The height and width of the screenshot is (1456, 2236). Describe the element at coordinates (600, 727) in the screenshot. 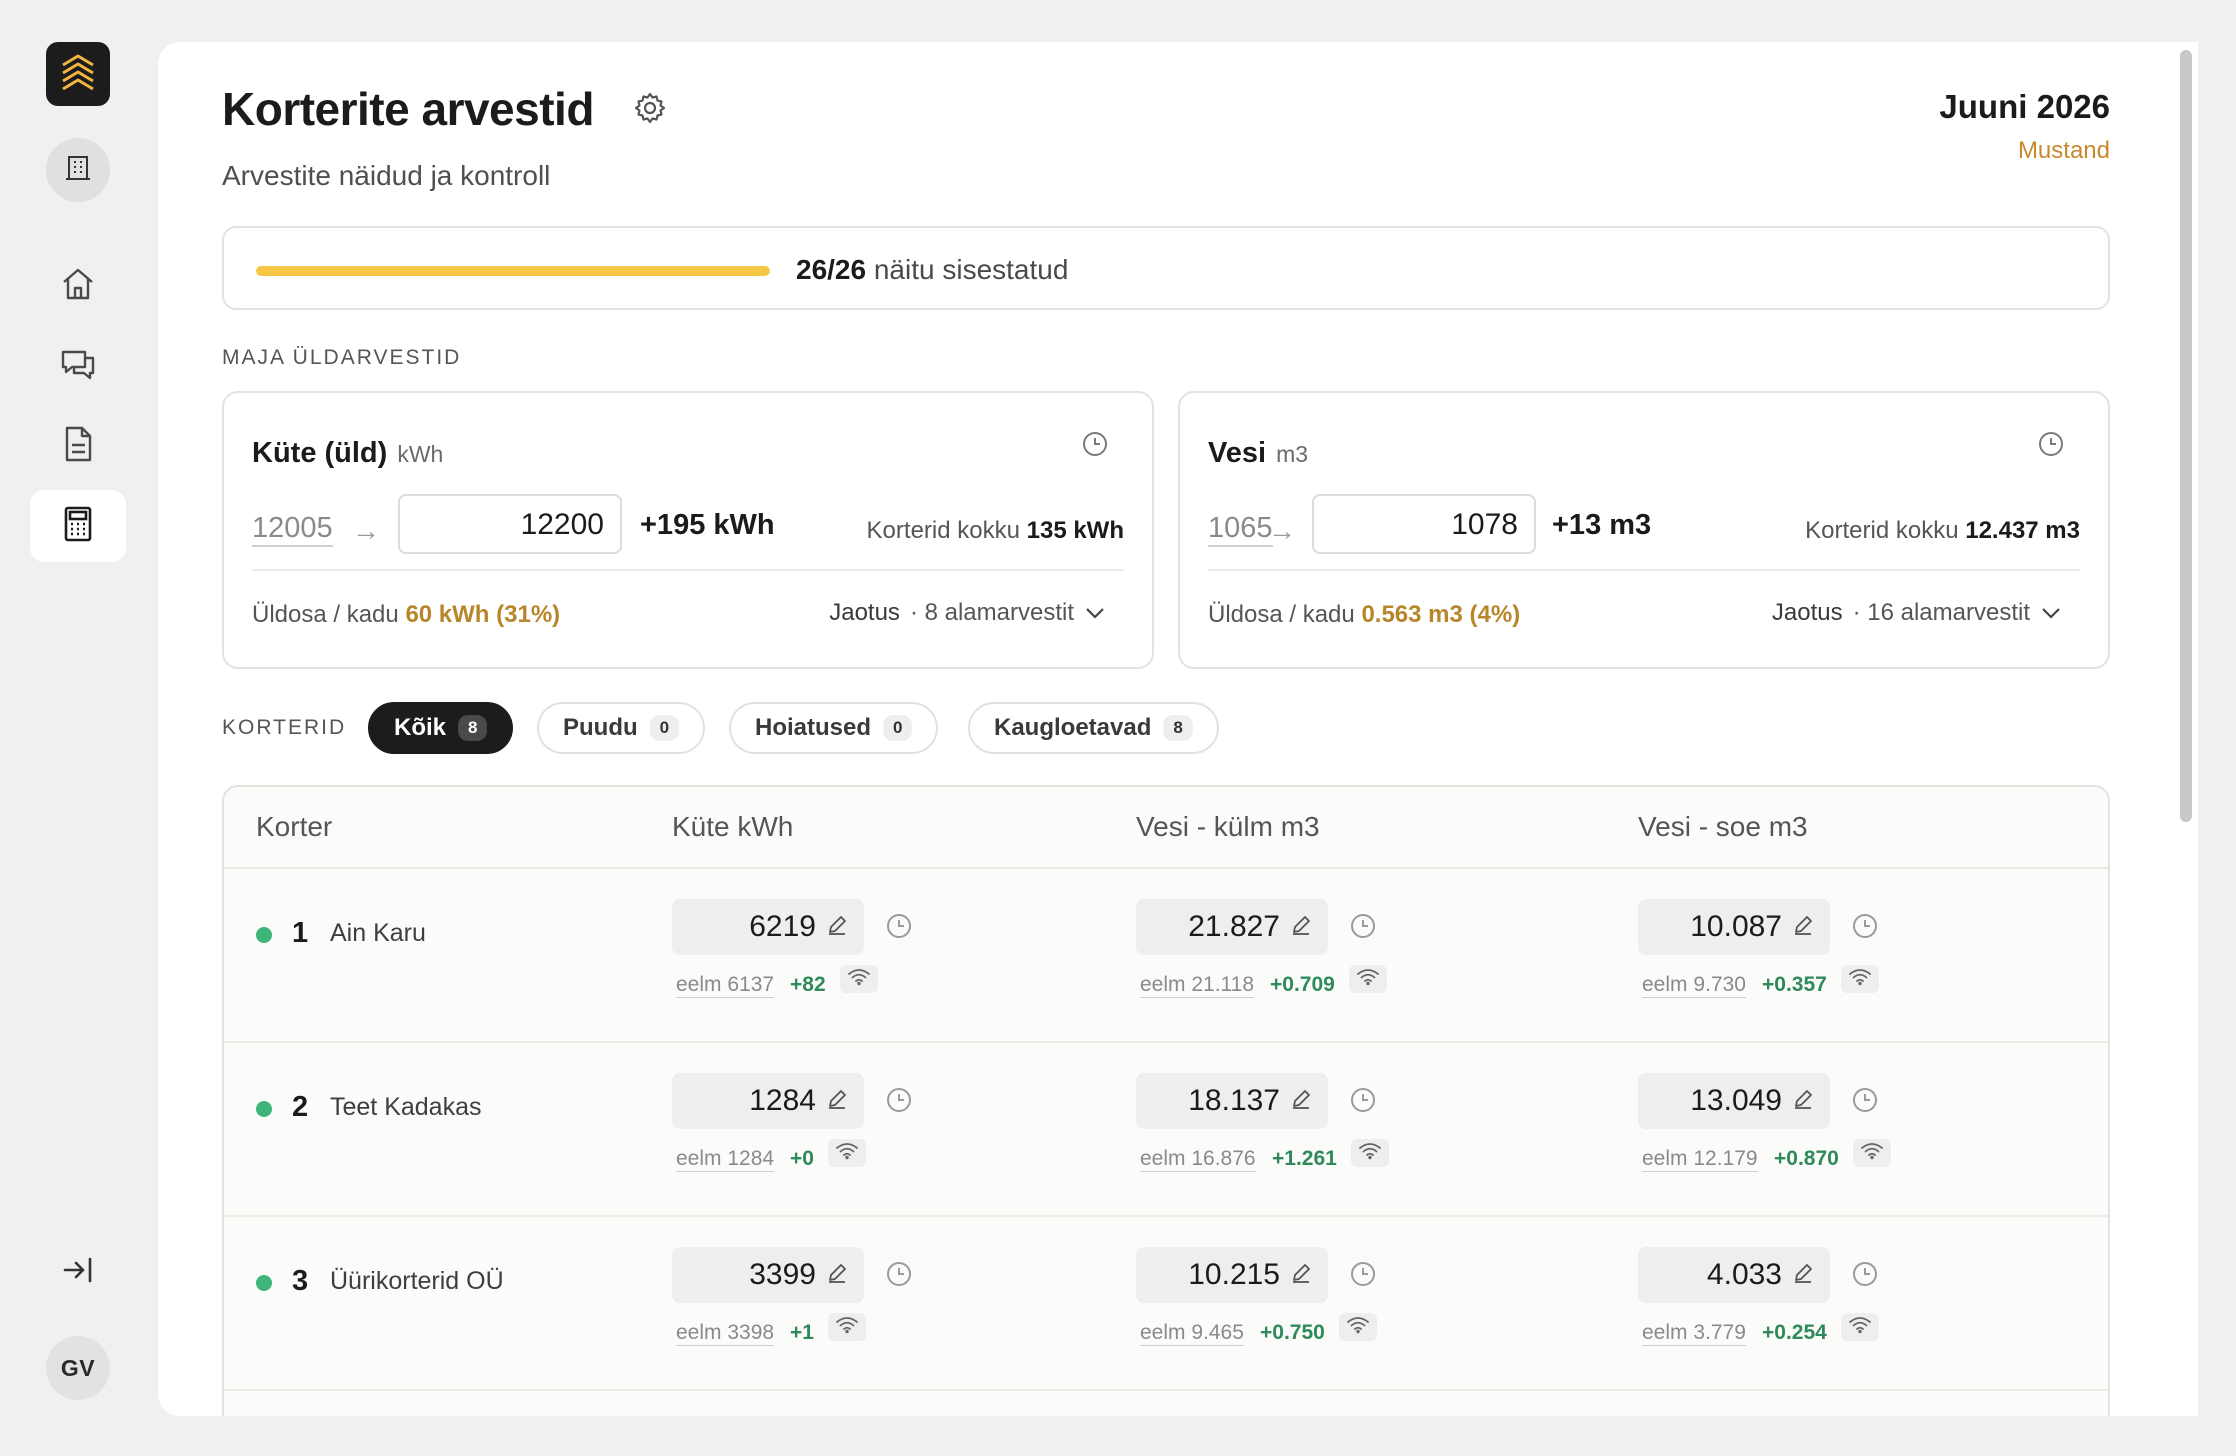

I see `chip-label: Puudu` at that location.